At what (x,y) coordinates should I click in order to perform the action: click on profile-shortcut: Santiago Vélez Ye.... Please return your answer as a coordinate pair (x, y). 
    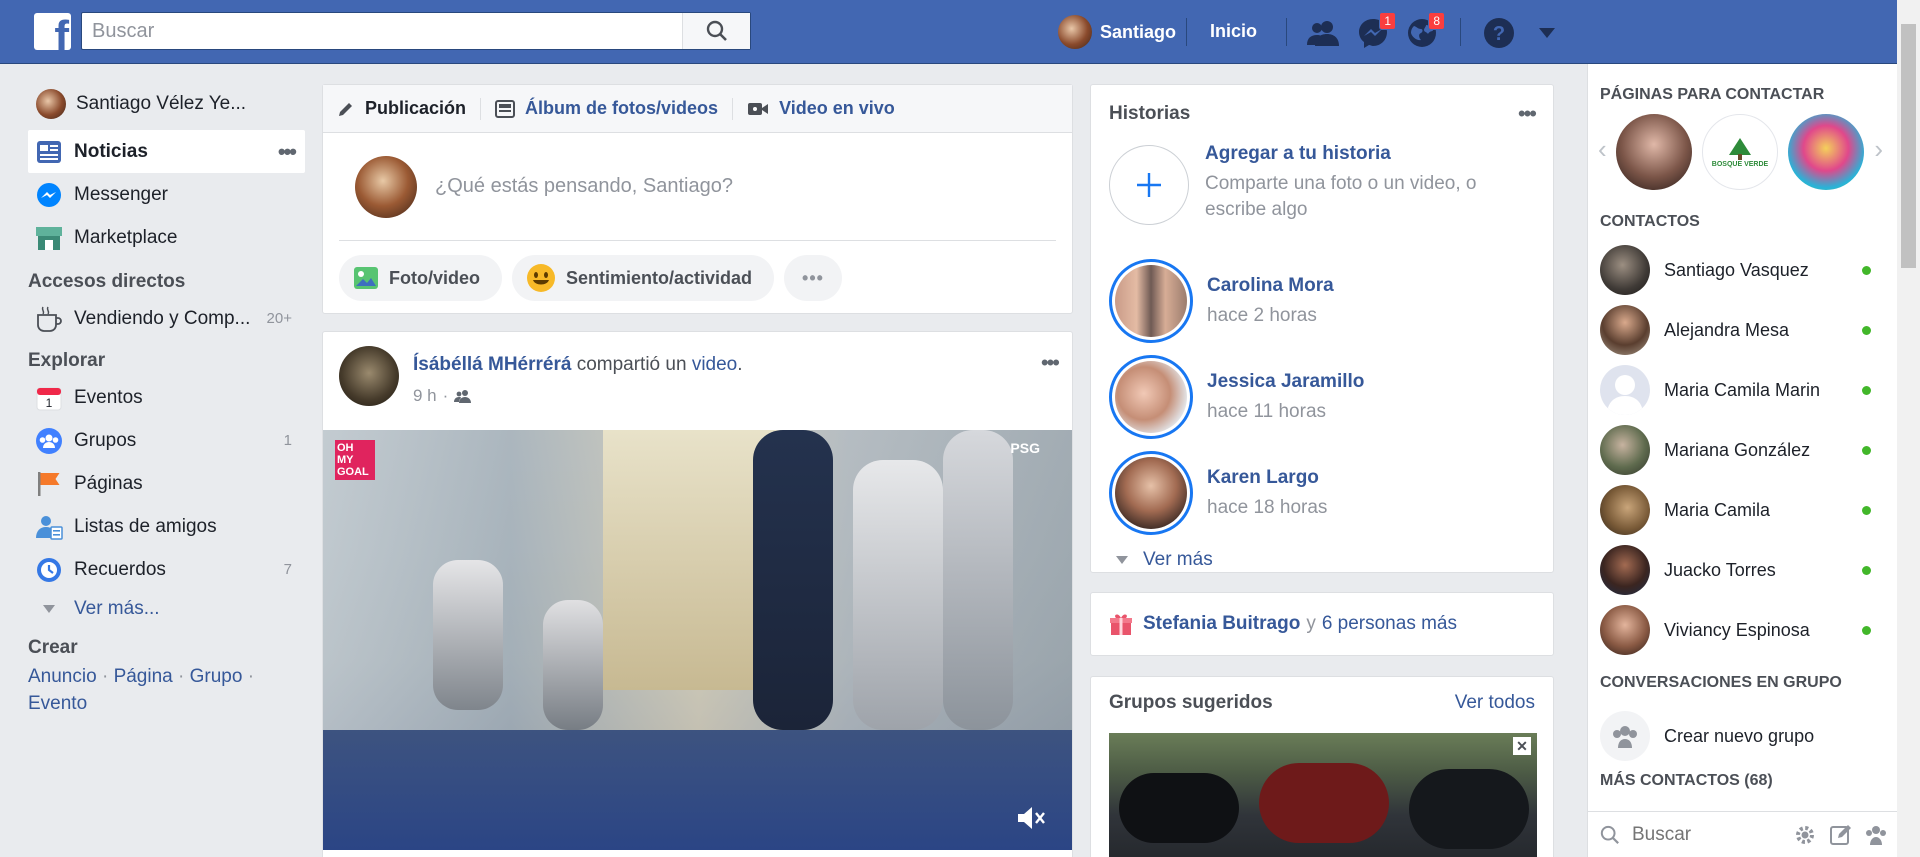
    Looking at the image, I should click on (168, 104).